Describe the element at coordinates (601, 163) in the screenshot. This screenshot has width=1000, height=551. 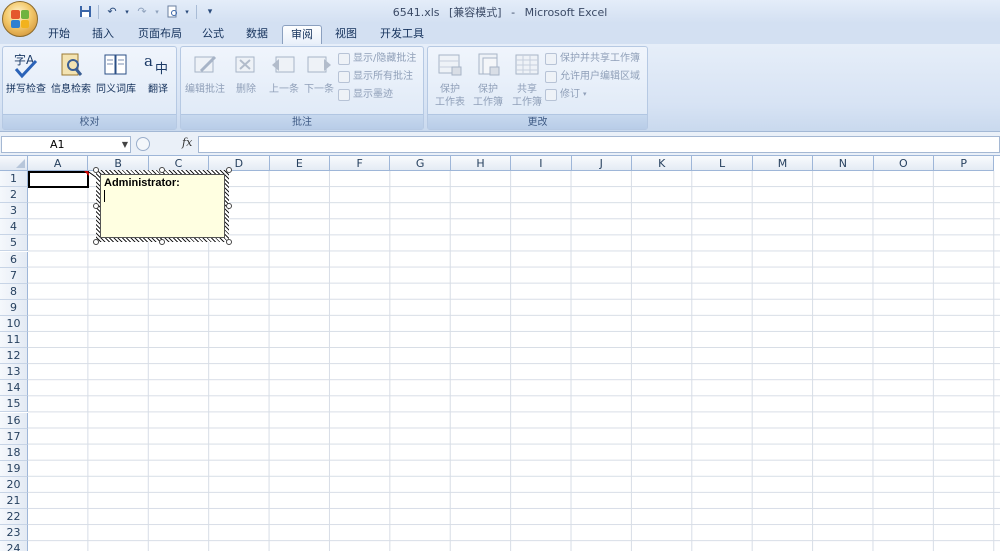
I see `column-header-j: J` at that location.